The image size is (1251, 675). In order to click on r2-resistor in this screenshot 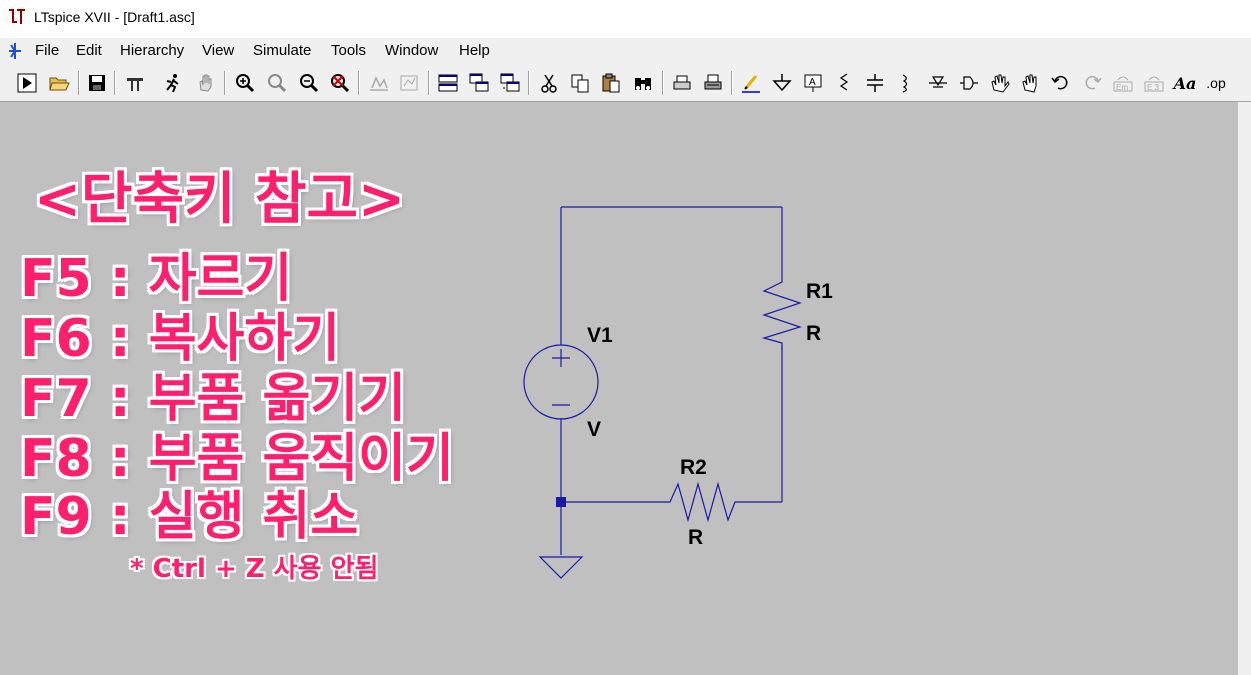, I will do `click(721, 502)`.